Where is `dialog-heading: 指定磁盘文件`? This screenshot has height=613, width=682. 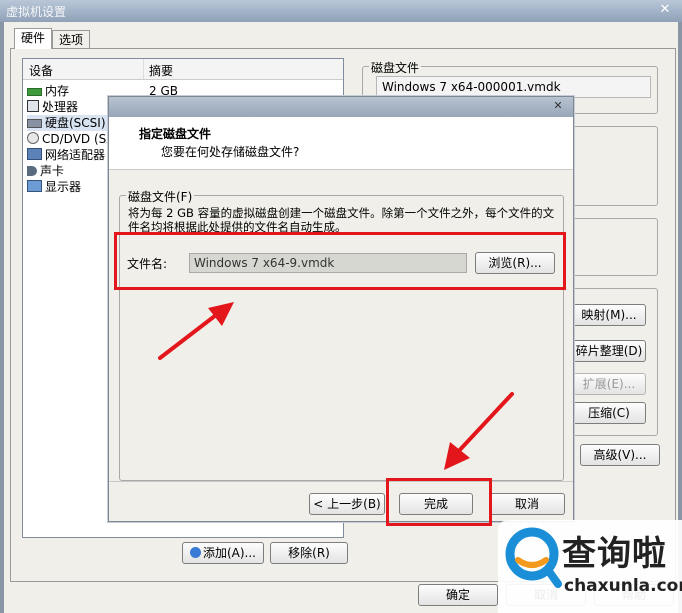
dialog-heading: 指定磁盘文件 is located at coordinates (175, 134).